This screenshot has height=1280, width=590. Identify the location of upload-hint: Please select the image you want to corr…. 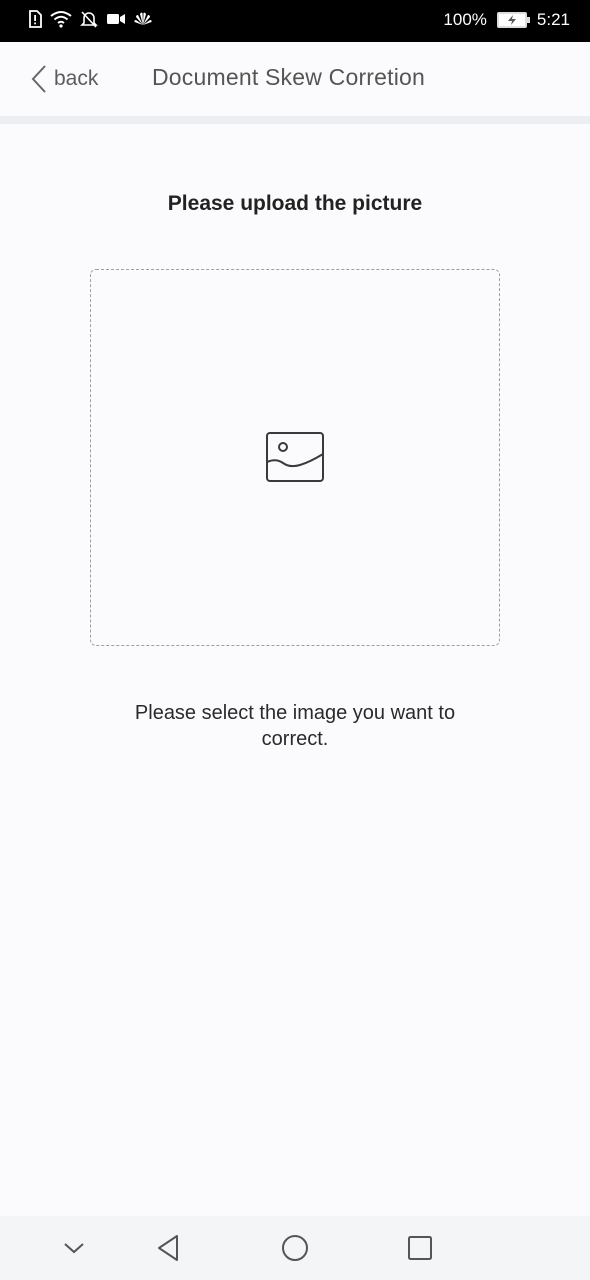
(295, 726).